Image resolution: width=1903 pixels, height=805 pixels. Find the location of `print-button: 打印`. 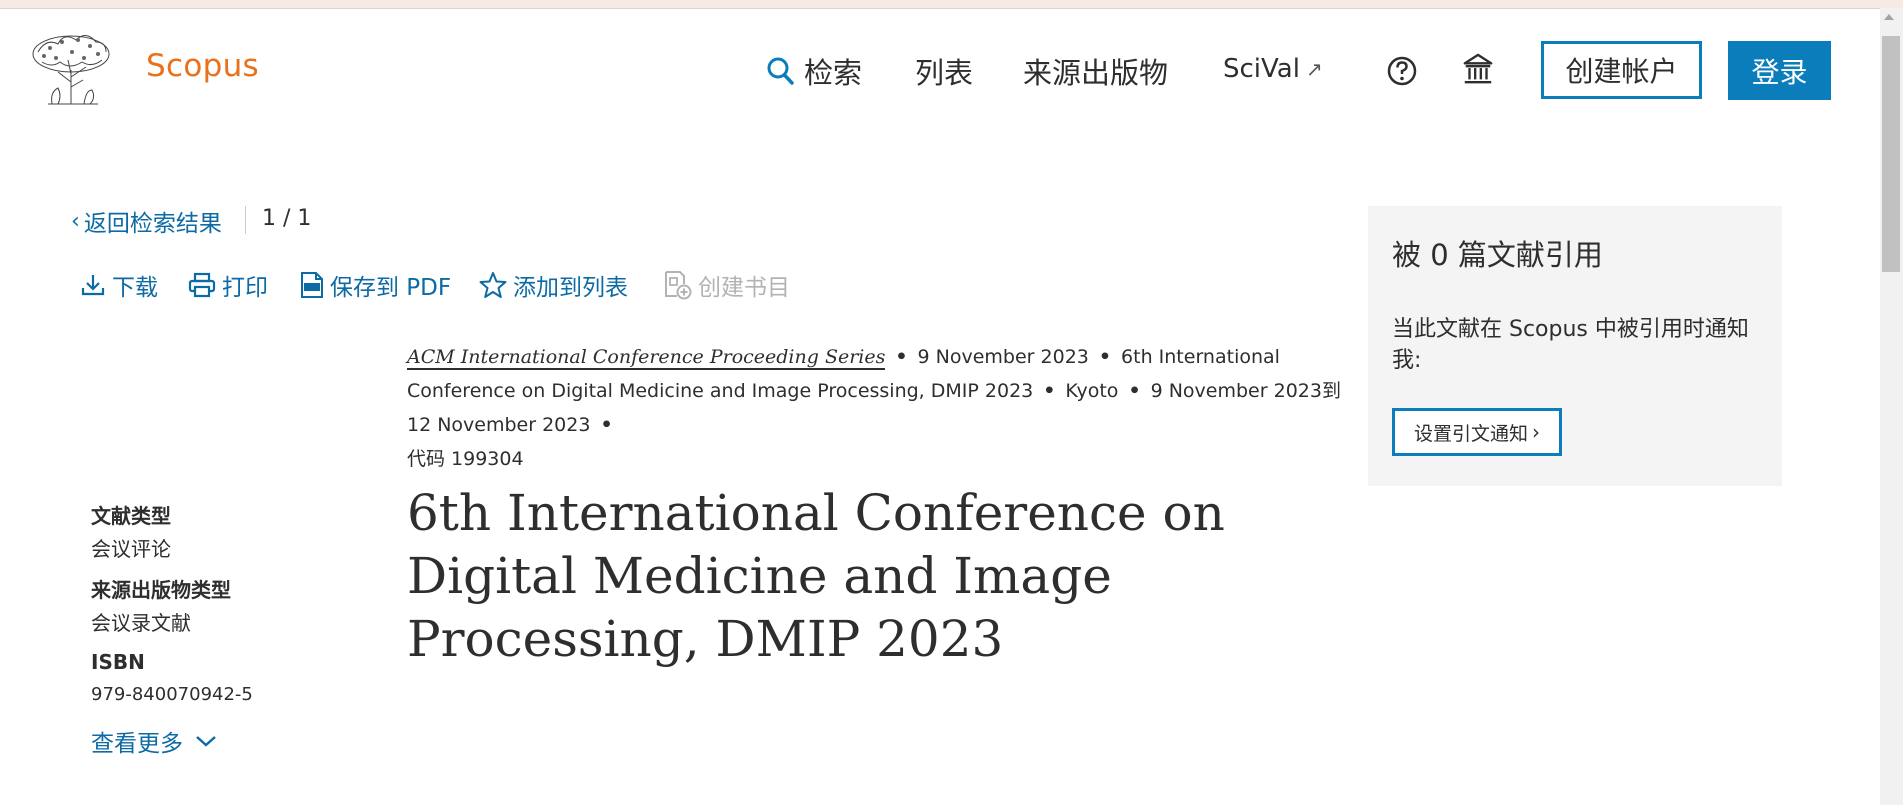

print-button: 打印 is located at coordinates (228, 285).